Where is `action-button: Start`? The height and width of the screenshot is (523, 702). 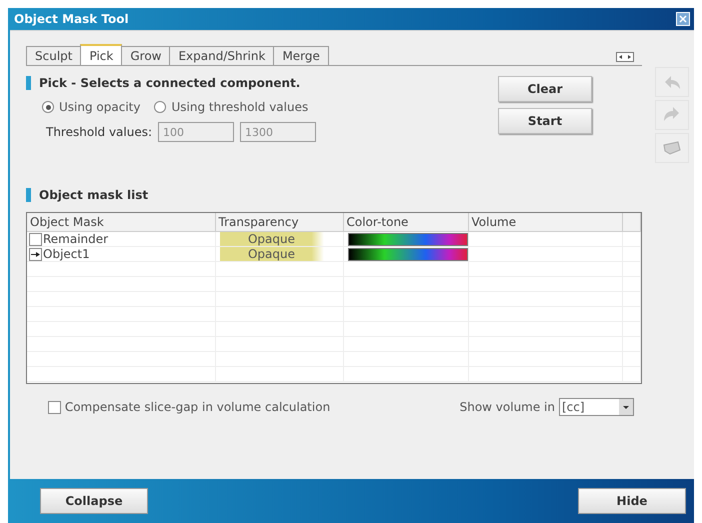
action-button: Start is located at coordinates (545, 121).